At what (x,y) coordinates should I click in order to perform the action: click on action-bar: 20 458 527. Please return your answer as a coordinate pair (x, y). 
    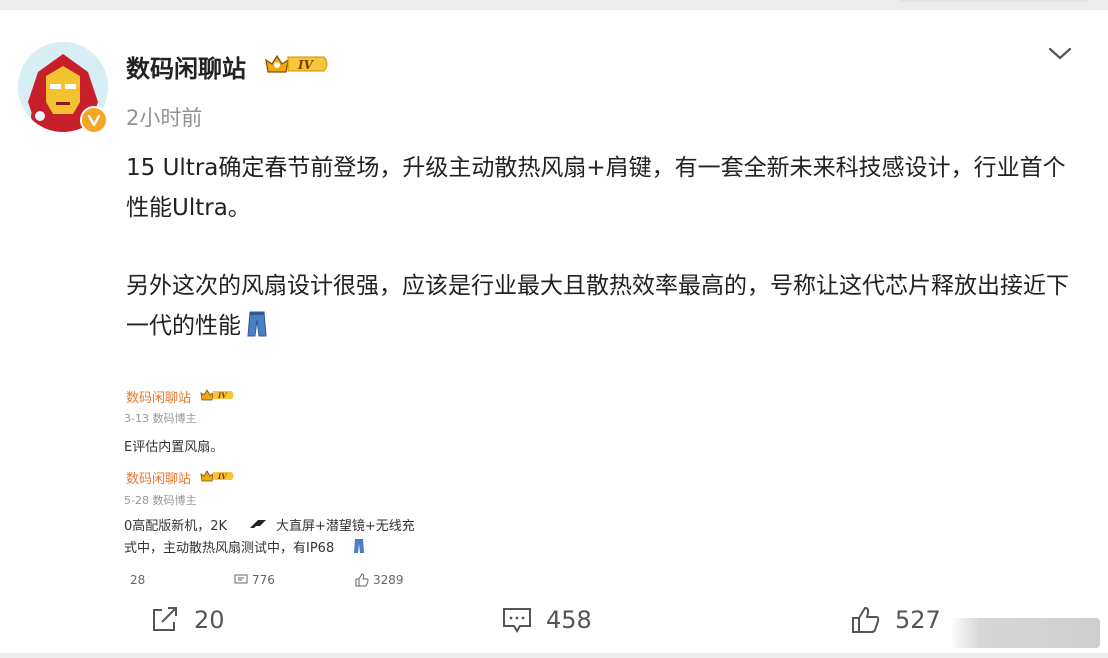
    Looking at the image, I should click on (554, 630).